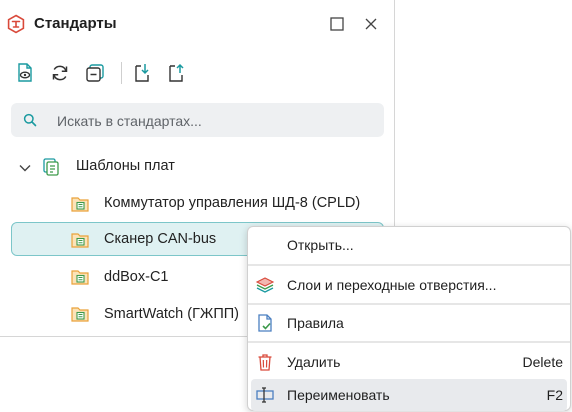  What do you see at coordinates (338, 395) in the screenshot?
I see `menu-item-label: Переименовать` at bounding box center [338, 395].